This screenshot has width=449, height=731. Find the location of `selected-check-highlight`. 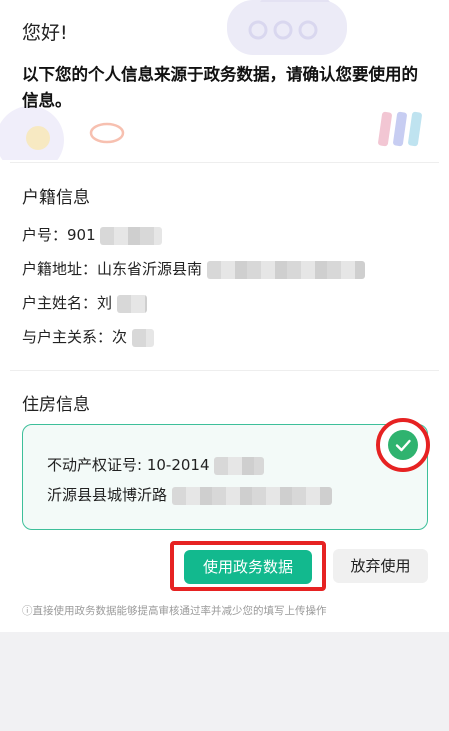

selected-check-highlight is located at coordinates (403, 445).